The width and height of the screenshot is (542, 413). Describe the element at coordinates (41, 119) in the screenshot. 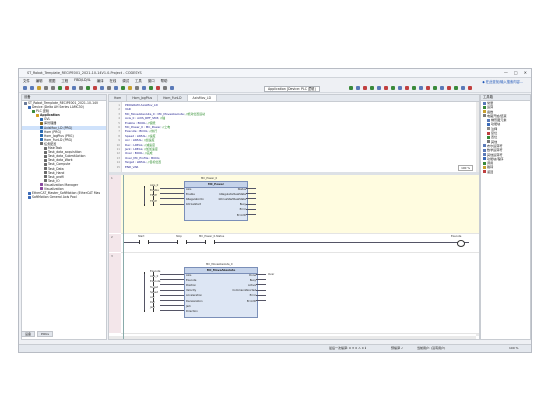

I see `tree-node-icon` at that location.